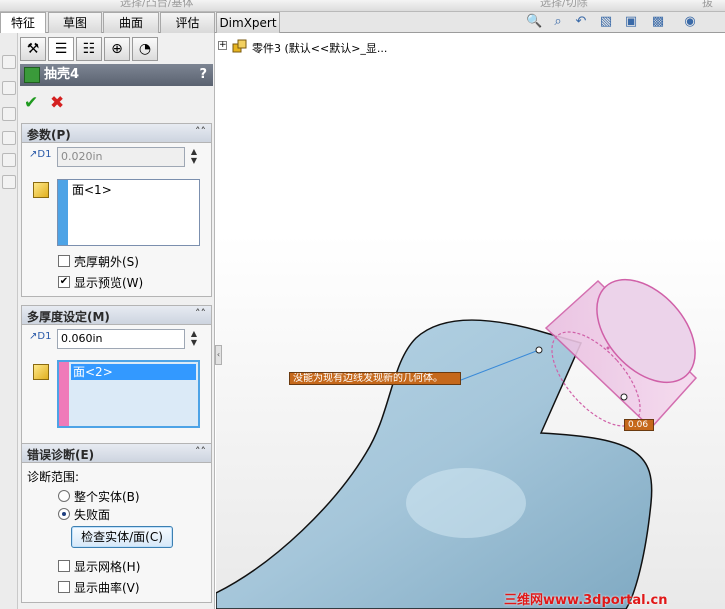 Image resolution: width=725 pixels, height=609 pixels. I want to click on multi-thickness-title: 多厚度设定(M), so click(68, 317).